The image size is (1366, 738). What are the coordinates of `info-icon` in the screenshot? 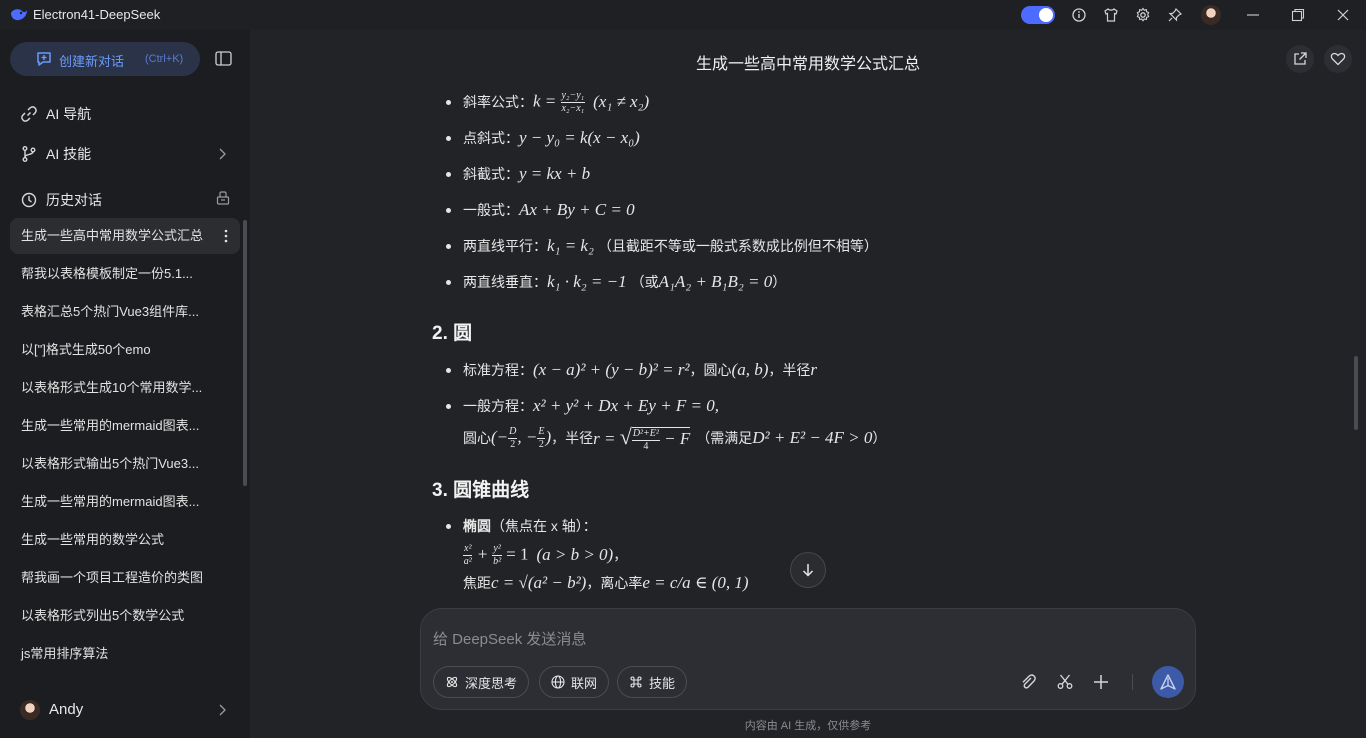 It's located at (1079, 15).